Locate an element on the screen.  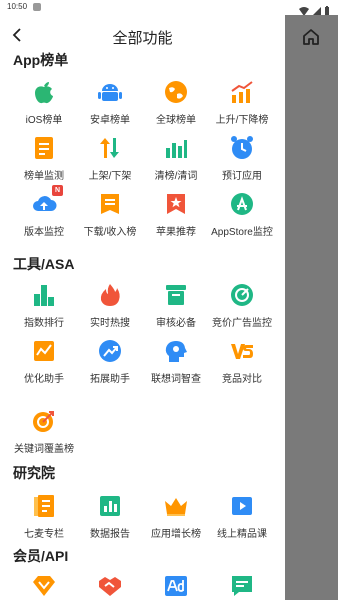
feature-online-course: 线上精品课 is located at coordinates (242, 516).